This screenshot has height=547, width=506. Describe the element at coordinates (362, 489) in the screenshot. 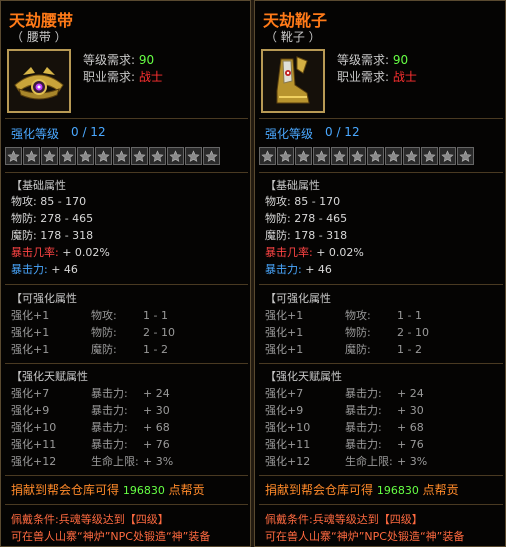

I see `donate-info: 捐献到帮会仓库可得 196830 点帮贡` at that location.